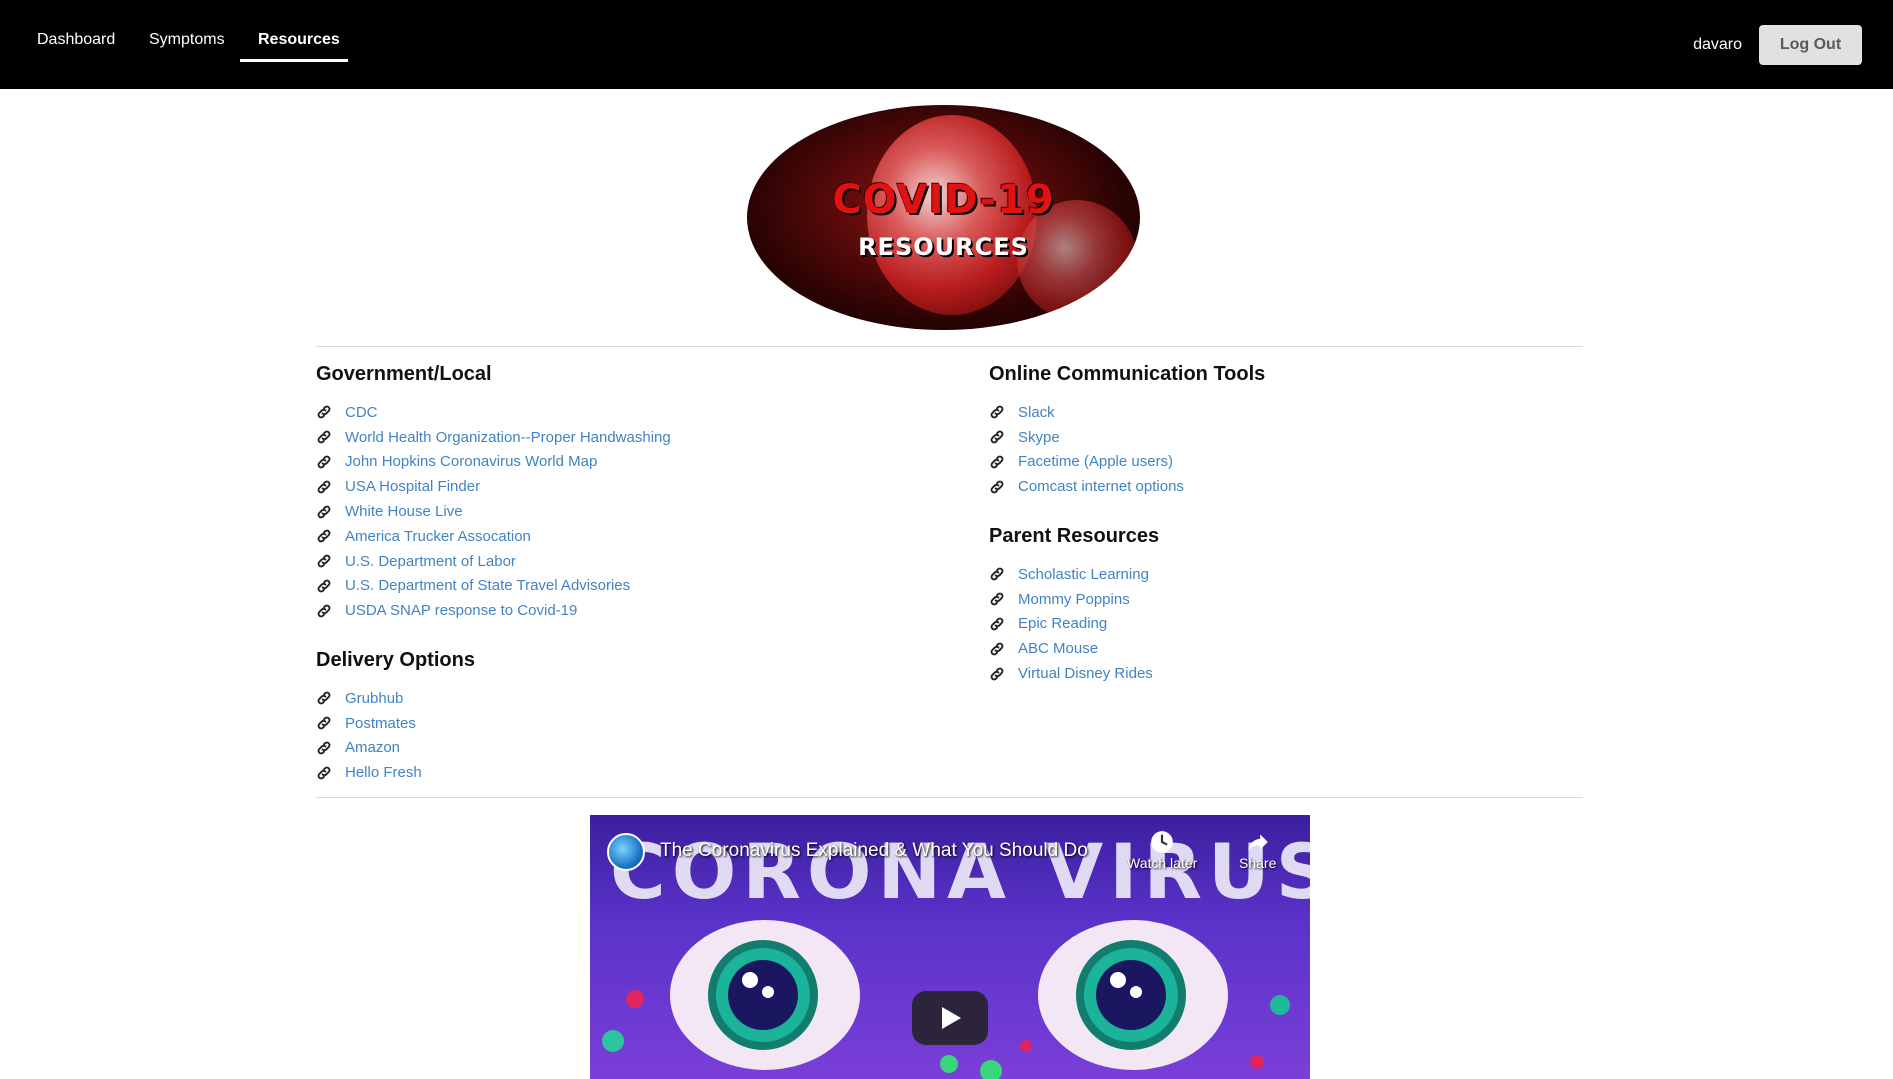 Image resolution: width=1893 pixels, height=1079 pixels. Describe the element at coordinates (1058, 648) in the screenshot. I see `resource-link: ABC Mouse` at that location.